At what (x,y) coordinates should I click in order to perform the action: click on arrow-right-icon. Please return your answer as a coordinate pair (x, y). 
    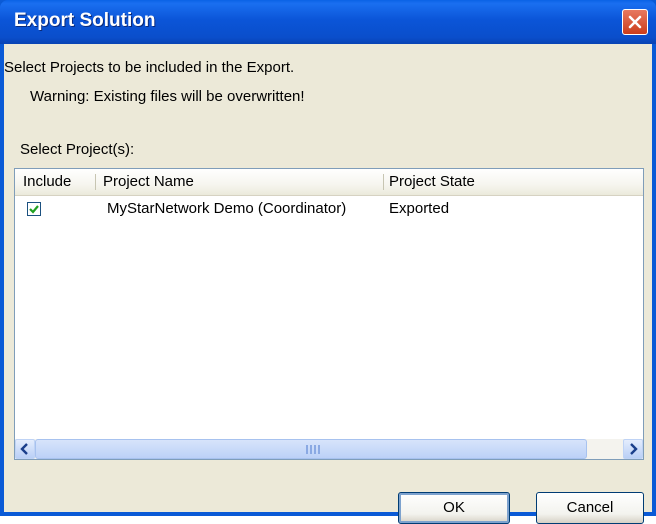
    Looking at the image, I should click on (634, 449).